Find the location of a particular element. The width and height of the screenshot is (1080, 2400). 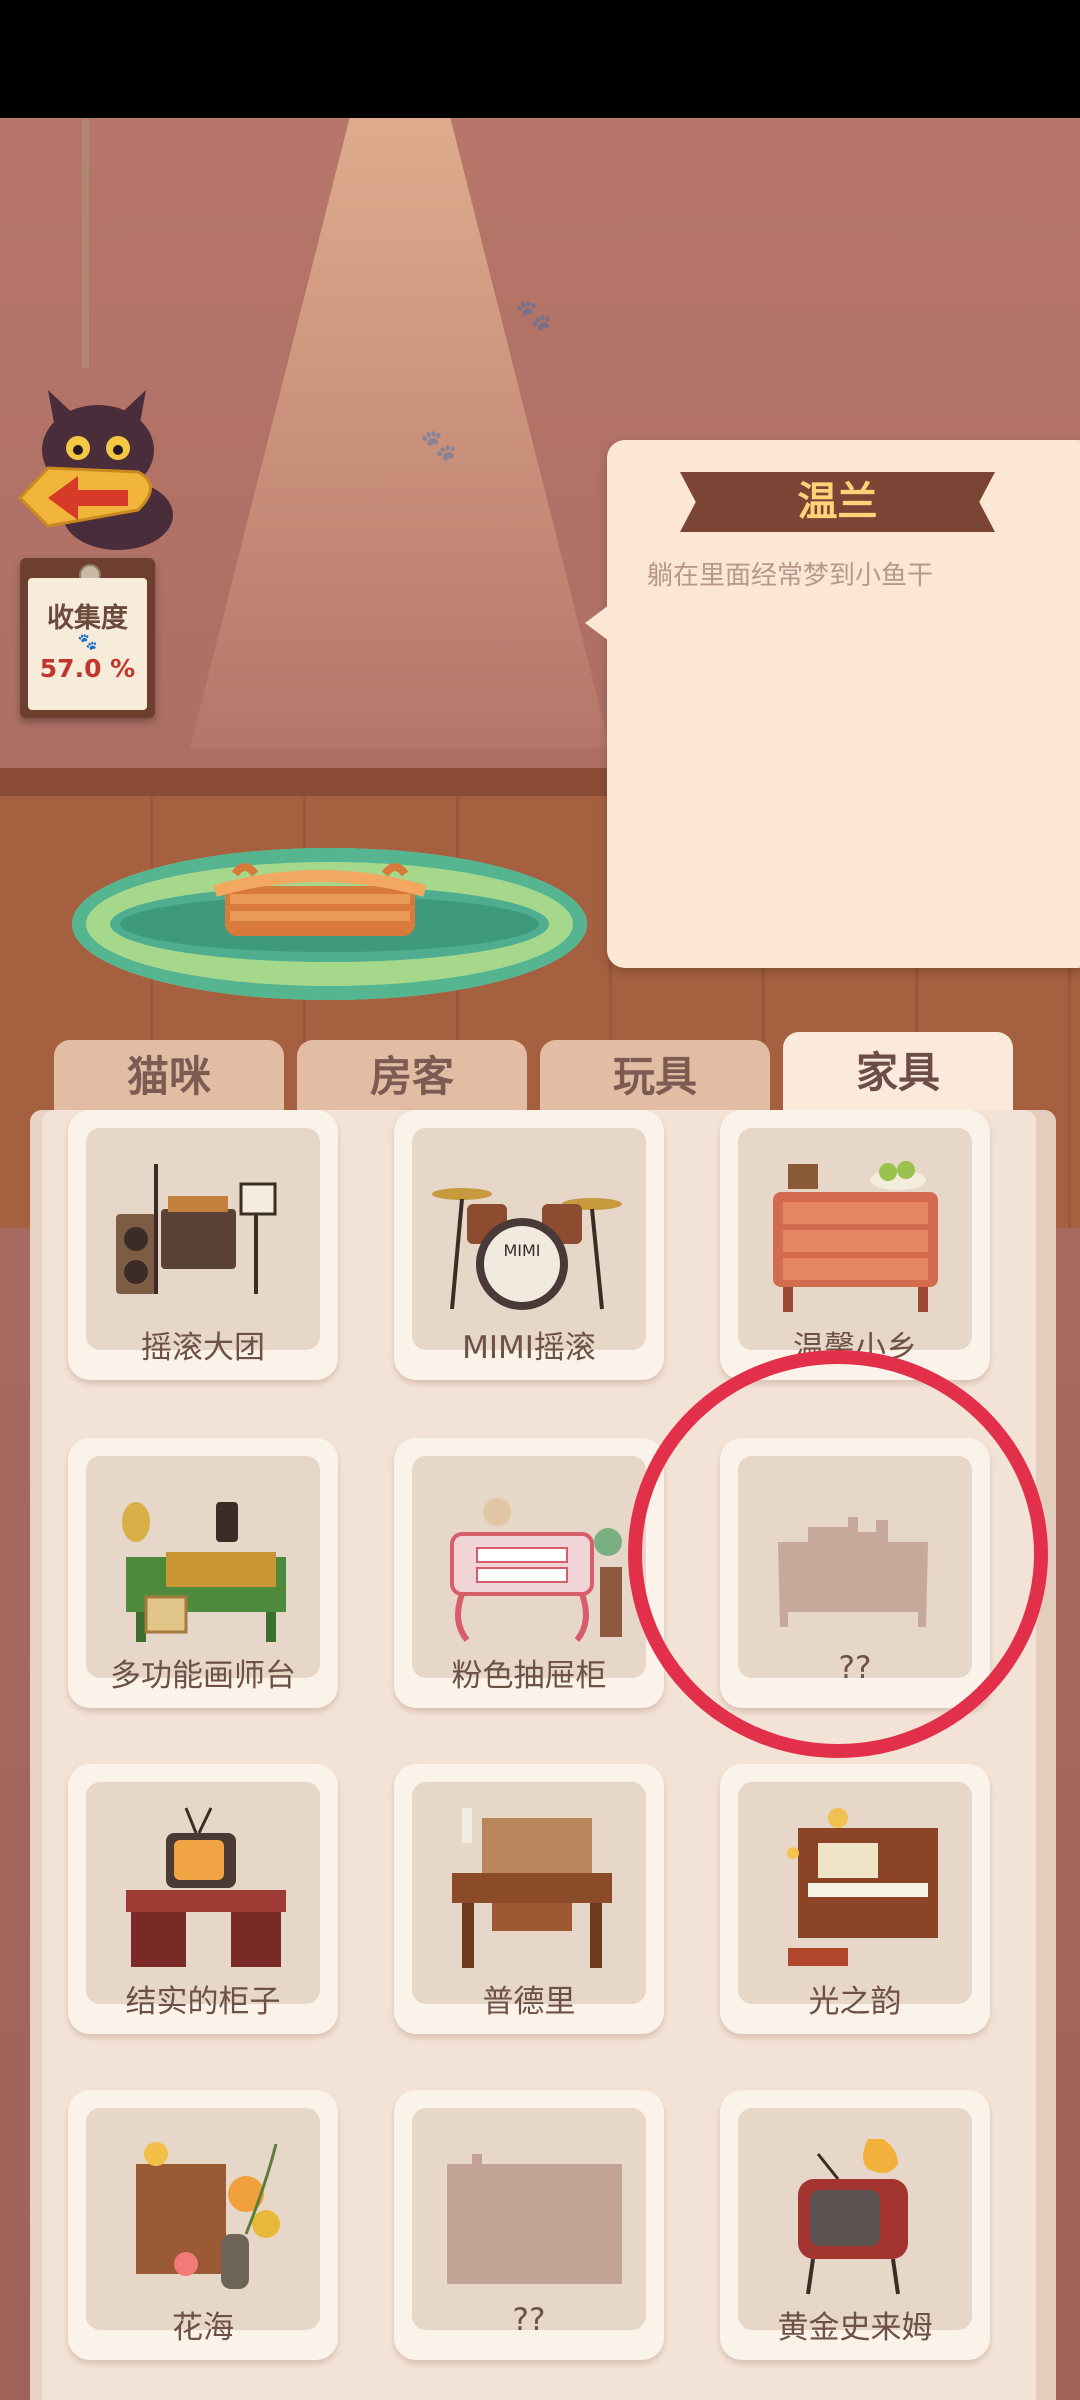

item-name: 黄金史来姆 is located at coordinates (855, 2328).